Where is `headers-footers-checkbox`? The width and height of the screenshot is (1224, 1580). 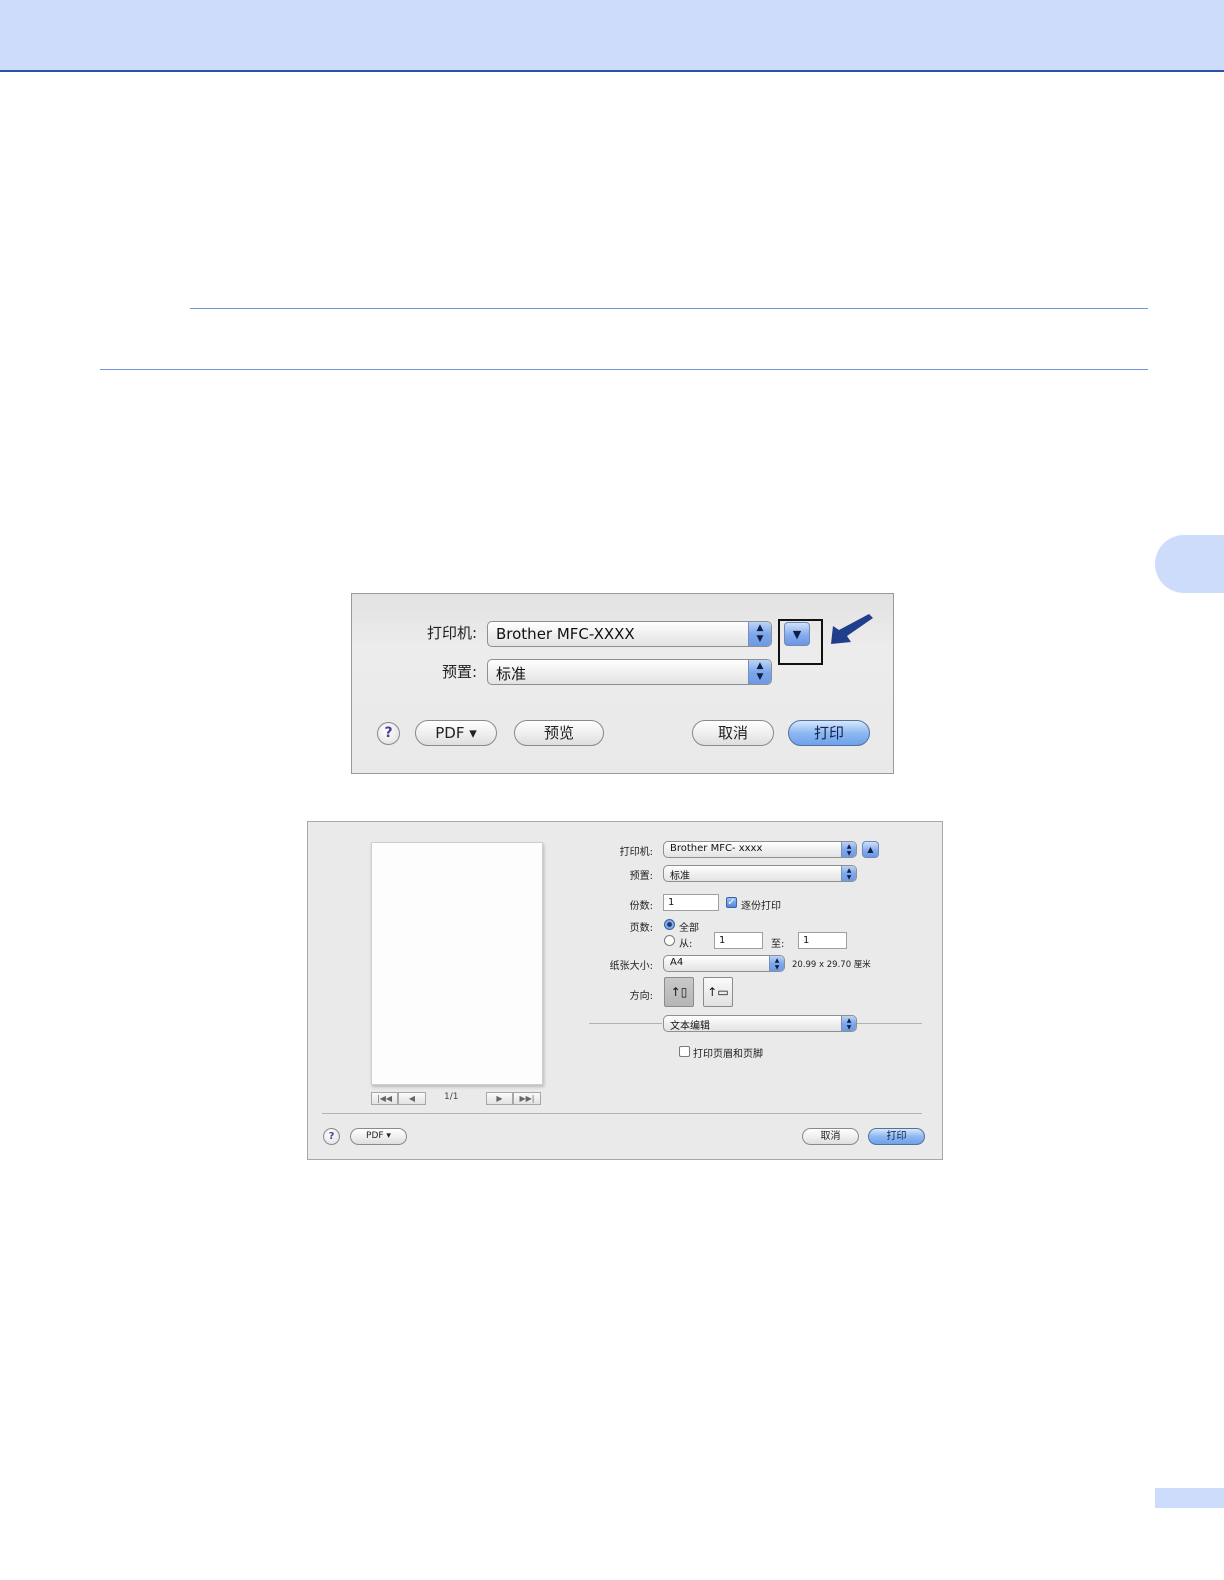 headers-footers-checkbox is located at coordinates (684, 1051).